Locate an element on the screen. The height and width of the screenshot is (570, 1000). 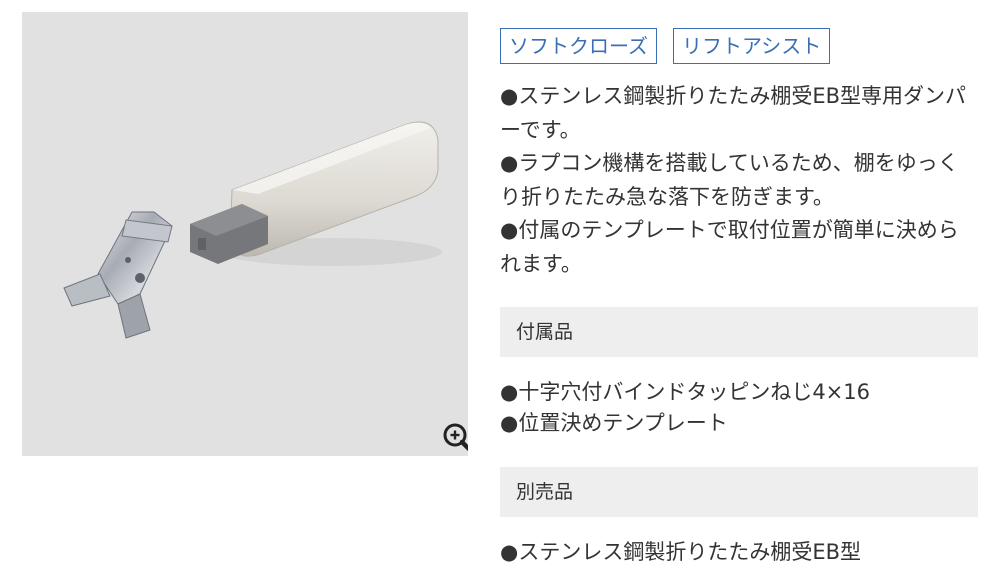
list-item: ●十字穴付バインドタッピンねじ4×16 is located at coordinates (685, 392).